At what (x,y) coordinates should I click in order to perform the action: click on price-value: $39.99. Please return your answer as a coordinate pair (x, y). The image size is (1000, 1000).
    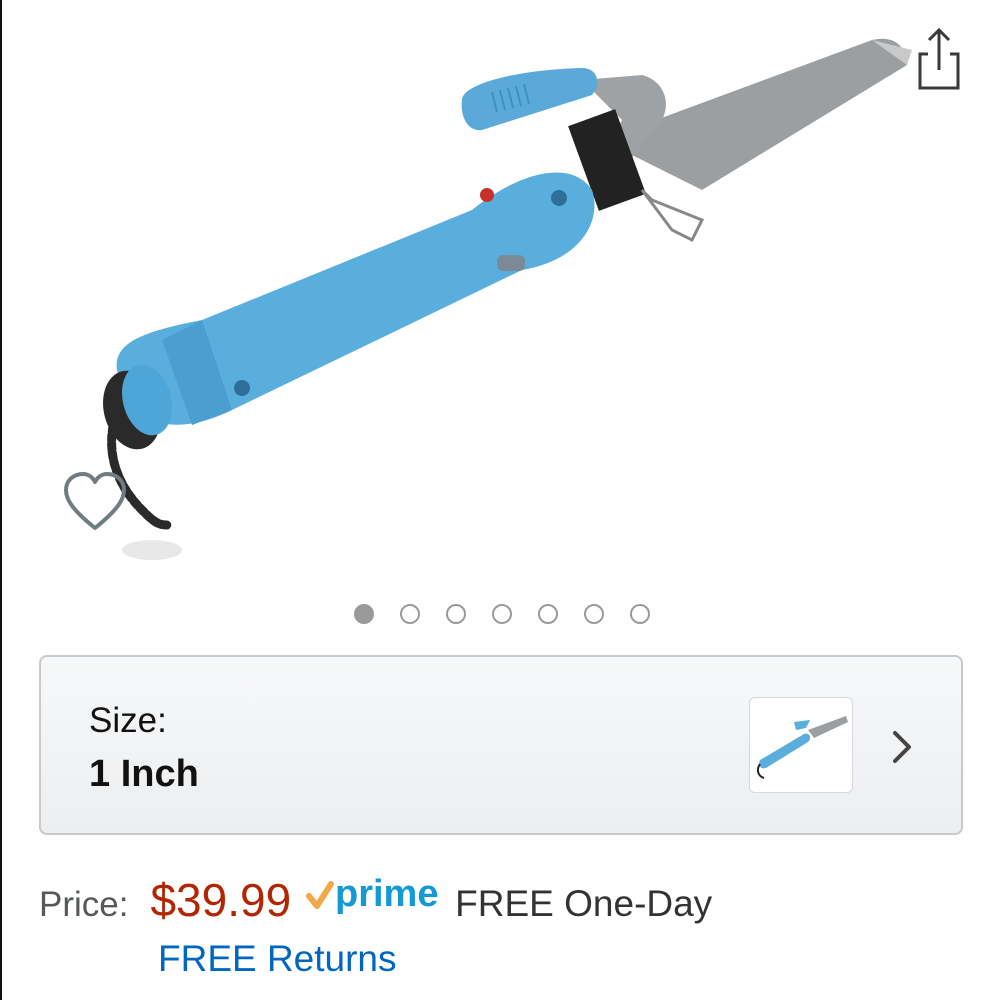
    Looking at the image, I should click on (221, 900).